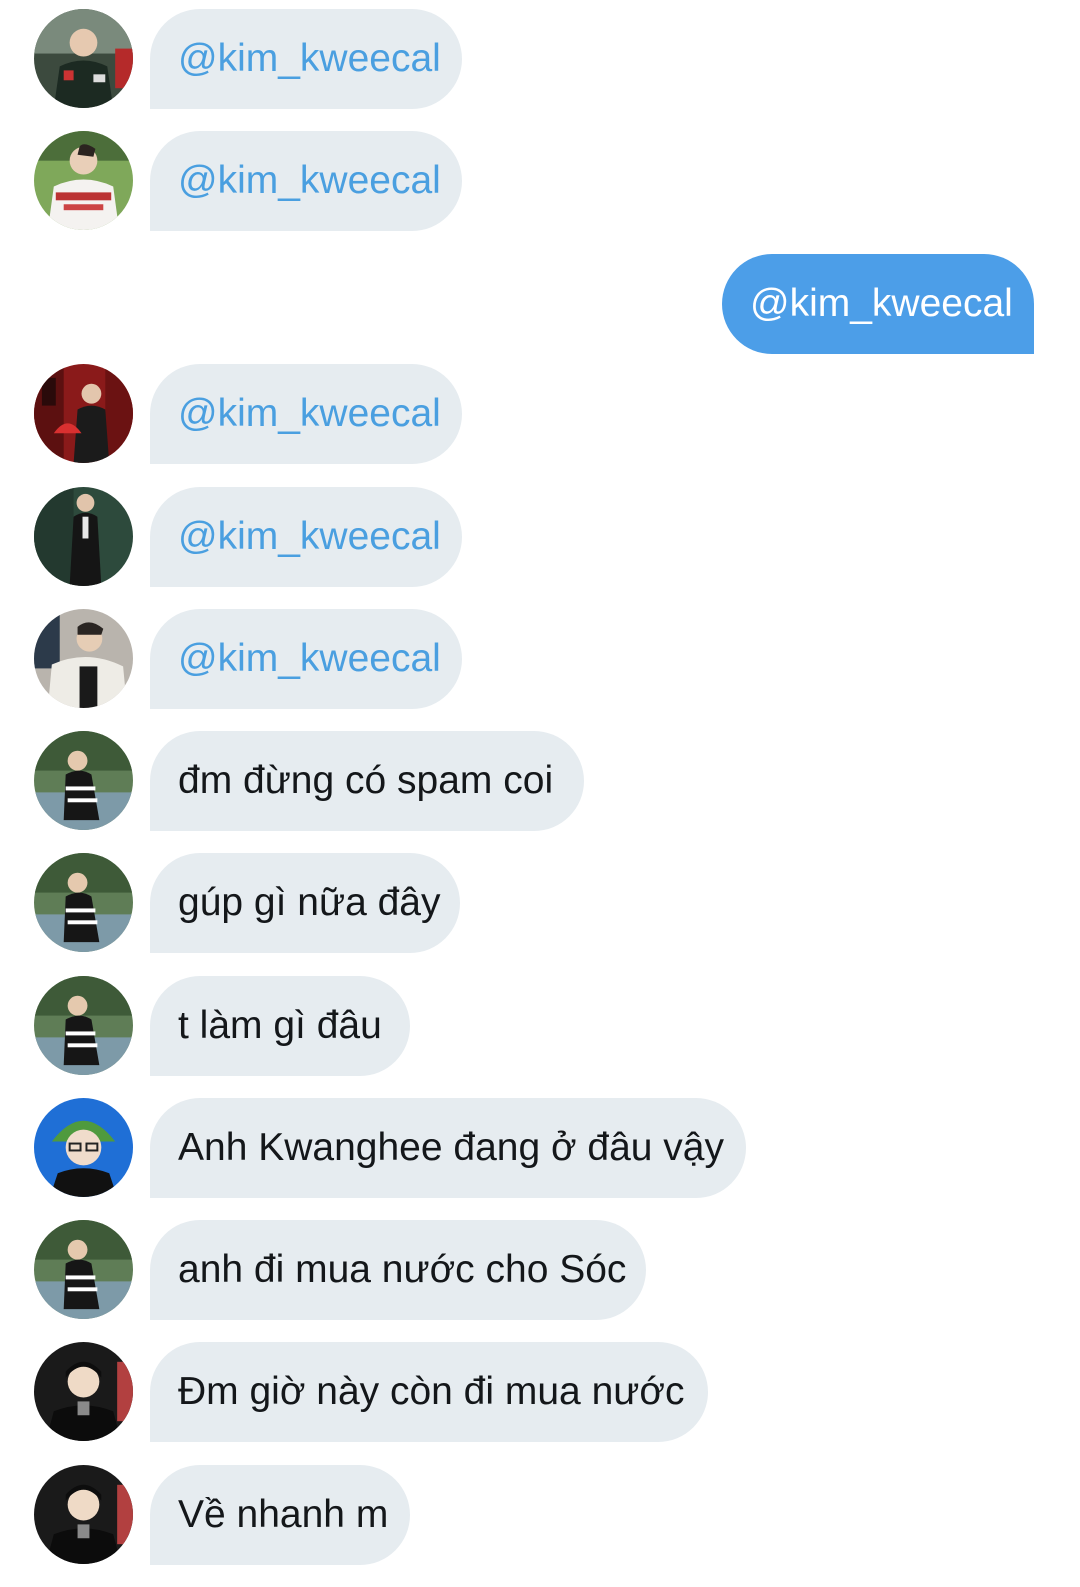 The height and width of the screenshot is (1587, 1080). I want to click on message-bubble: Anh Kwanghee đang ở đâu vậy, so click(448, 1148).